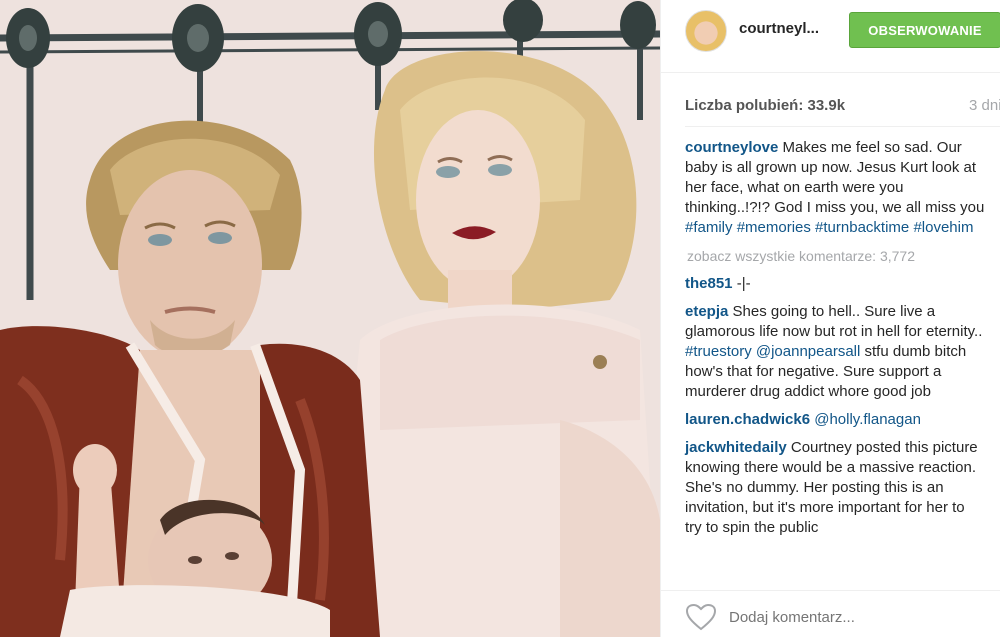  What do you see at coordinates (731, 147) in the screenshot?
I see `caption-username: courtneylove` at bounding box center [731, 147].